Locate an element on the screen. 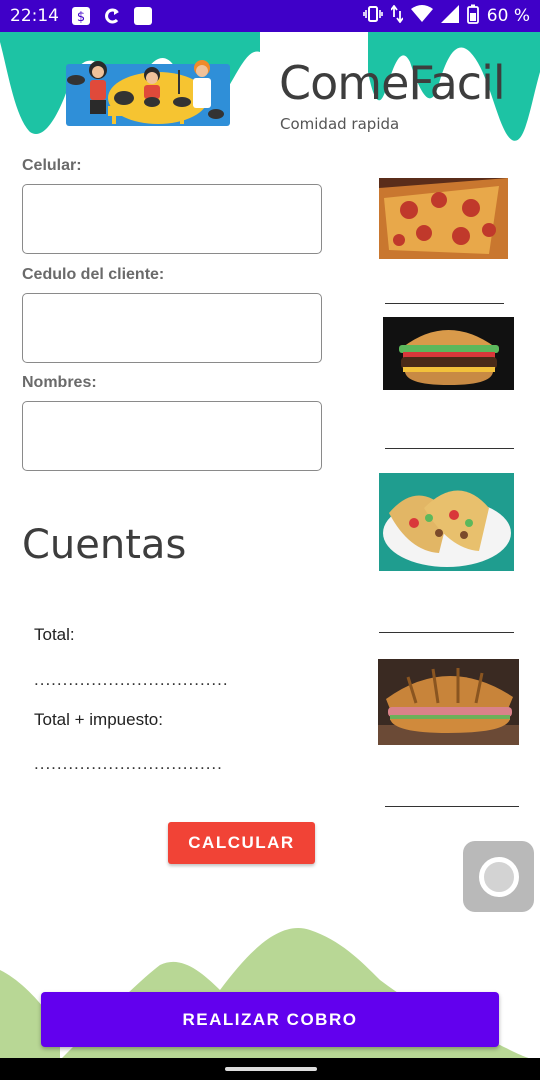 The height and width of the screenshot is (1080, 540). vibrate-icon is located at coordinates (372, 16).